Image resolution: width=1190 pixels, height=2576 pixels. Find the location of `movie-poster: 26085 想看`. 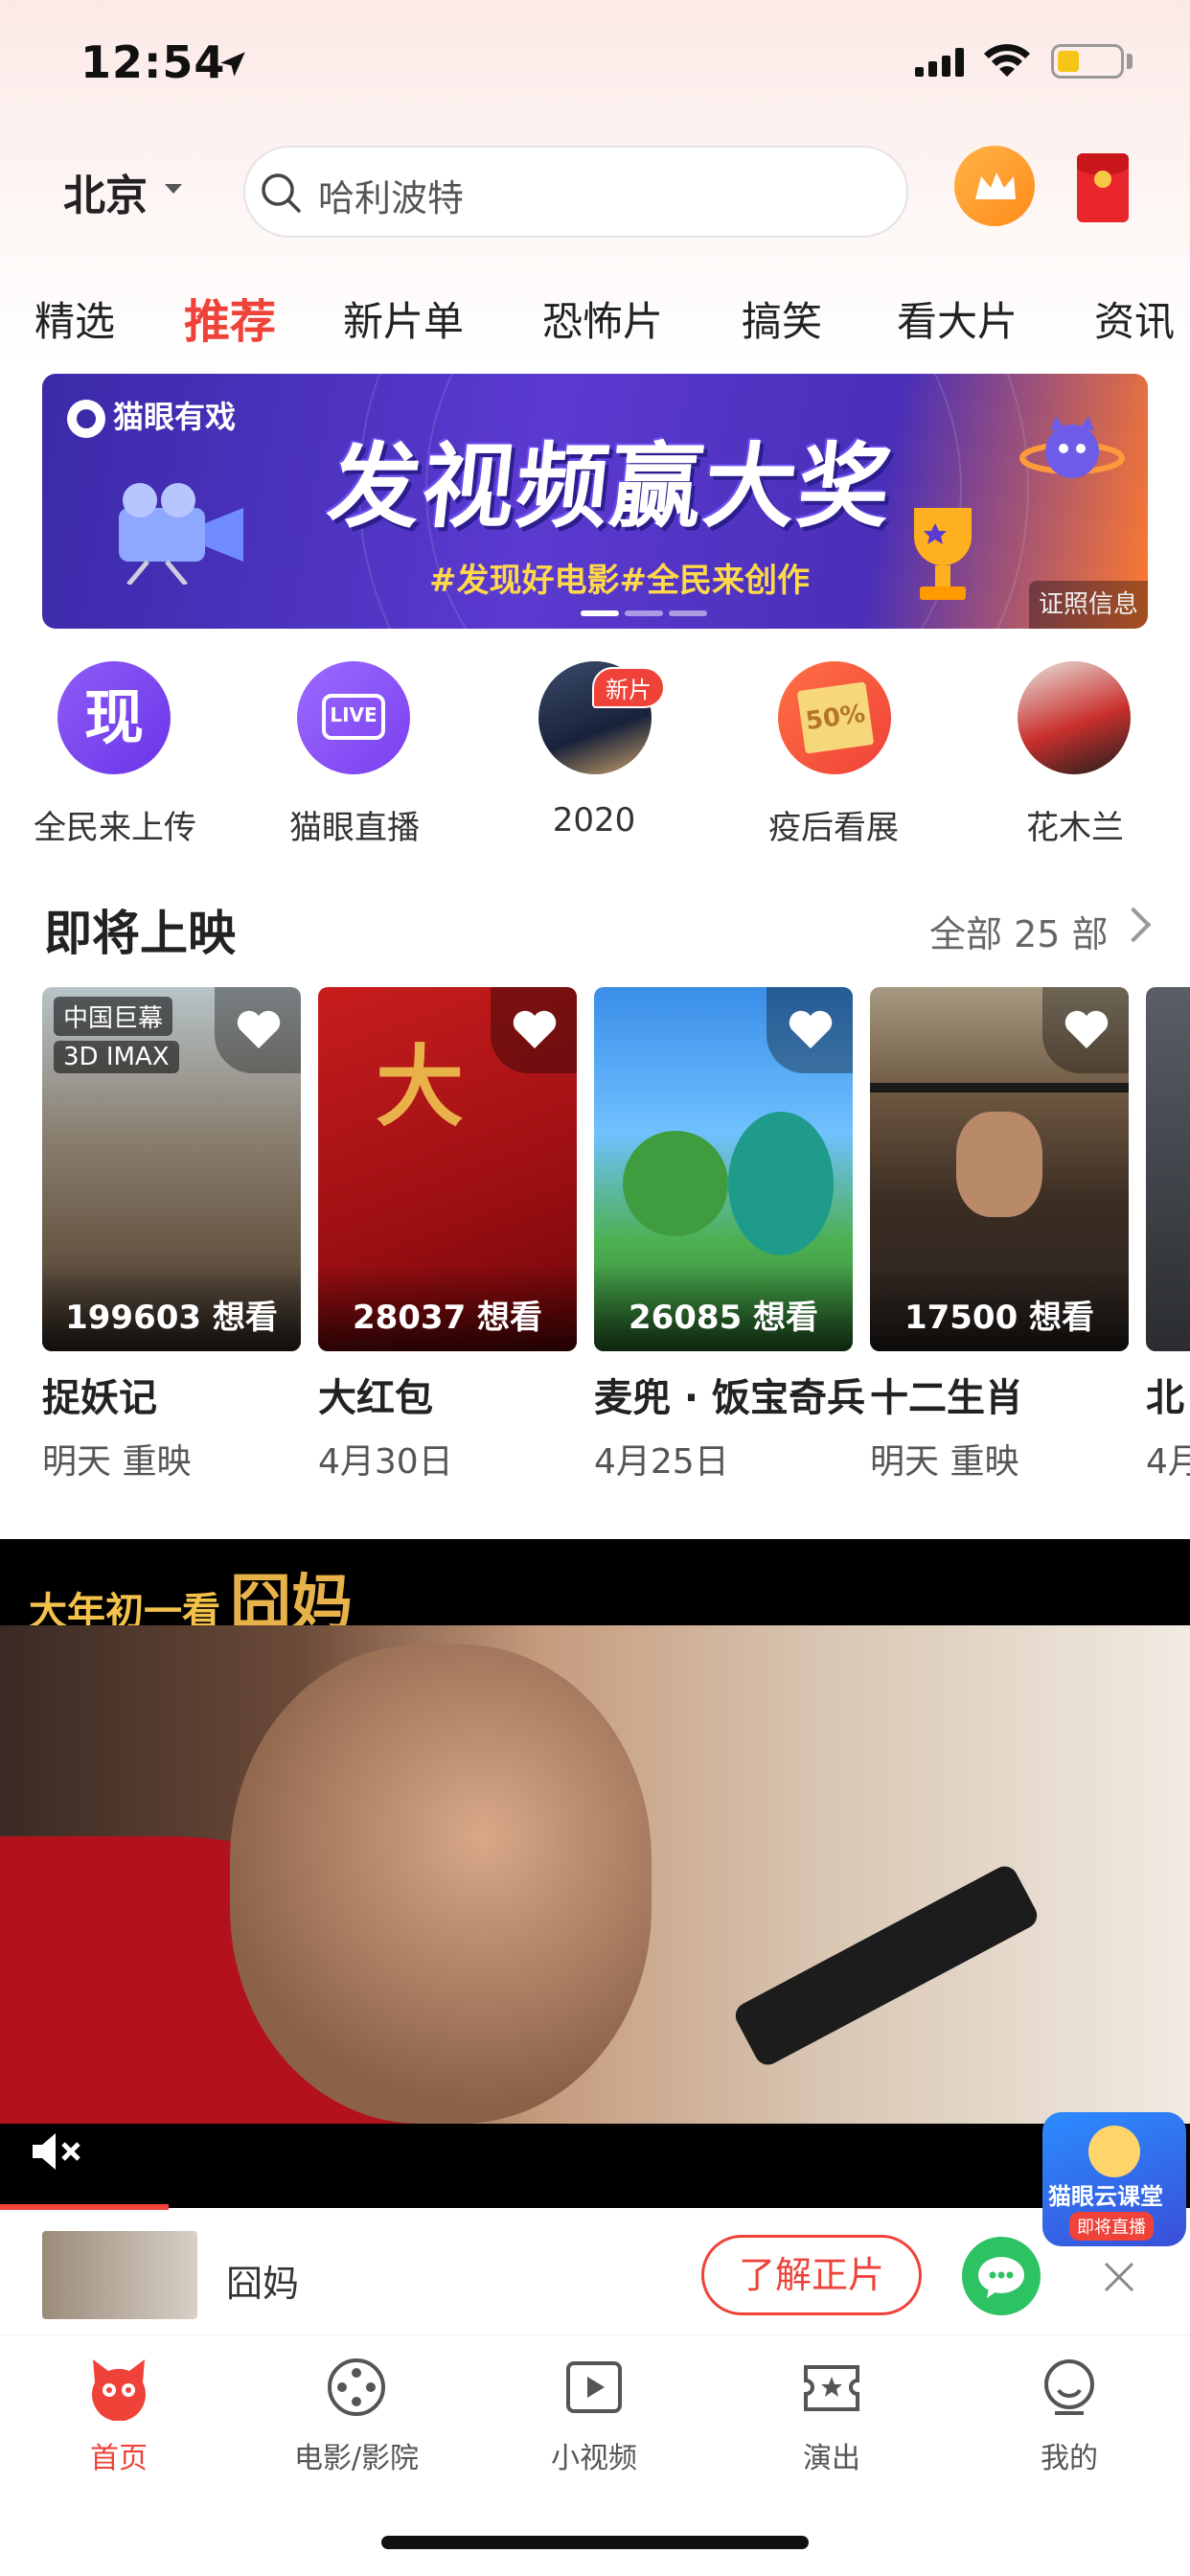

movie-poster: 26085 想看 is located at coordinates (724, 1169).